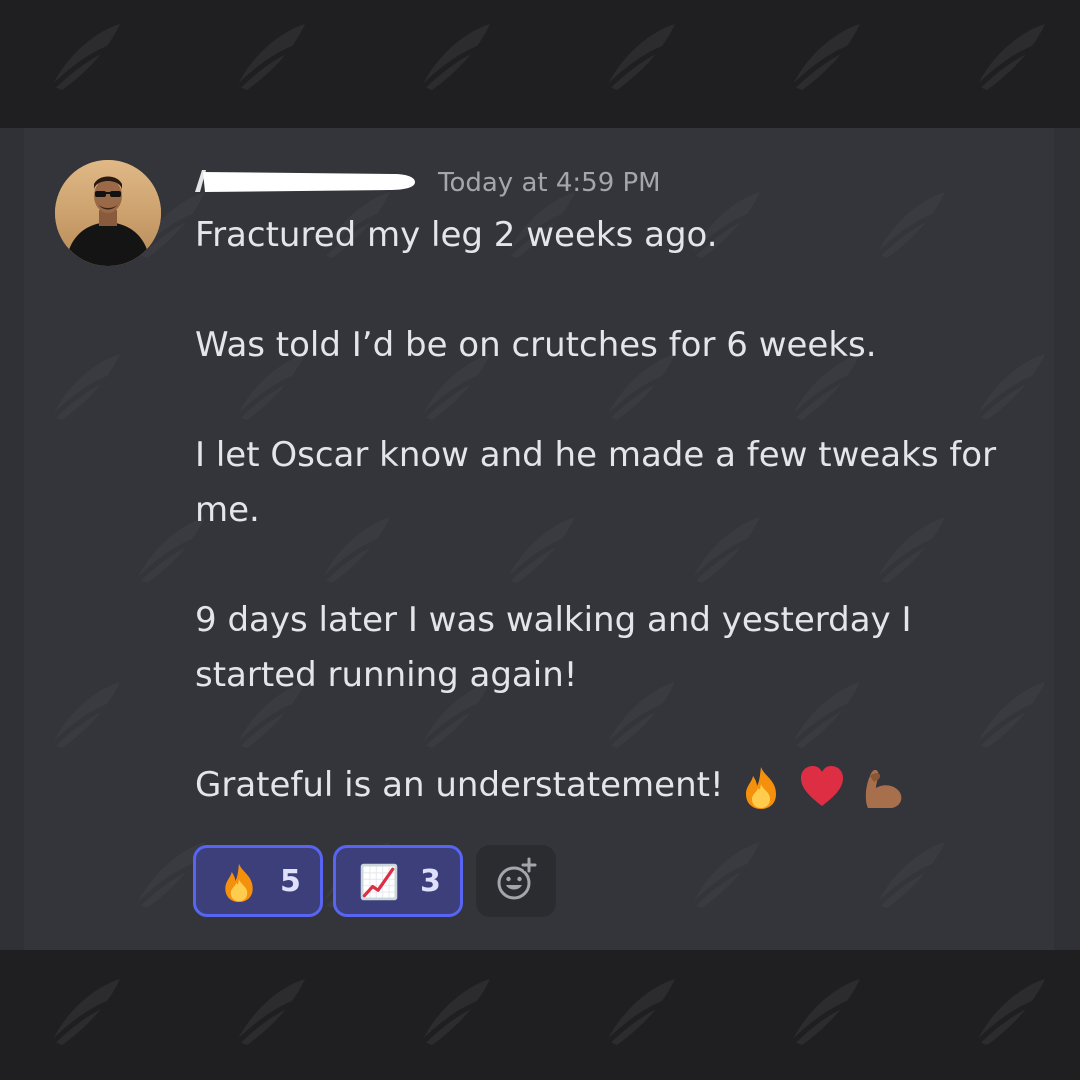  I want to click on reaction-count: 5, so click(290, 881).